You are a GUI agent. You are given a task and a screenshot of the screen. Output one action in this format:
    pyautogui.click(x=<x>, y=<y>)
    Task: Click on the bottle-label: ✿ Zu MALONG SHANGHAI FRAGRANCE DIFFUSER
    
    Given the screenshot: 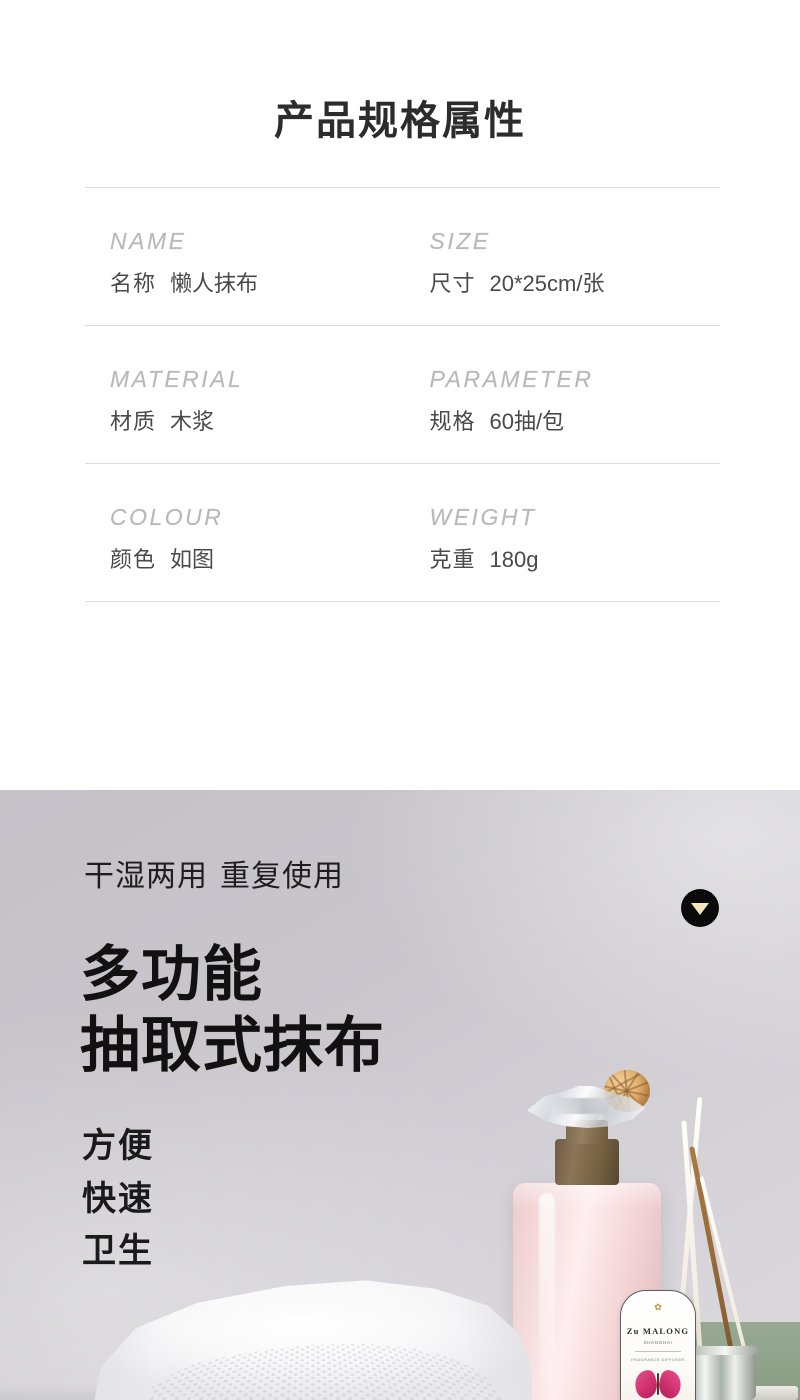 What is the action you would take?
    pyautogui.click(x=658, y=1345)
    